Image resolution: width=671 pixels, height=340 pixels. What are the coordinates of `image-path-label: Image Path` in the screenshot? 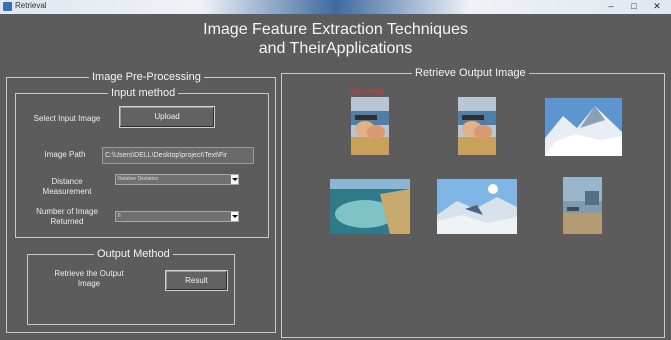 It's located at (65, 154).